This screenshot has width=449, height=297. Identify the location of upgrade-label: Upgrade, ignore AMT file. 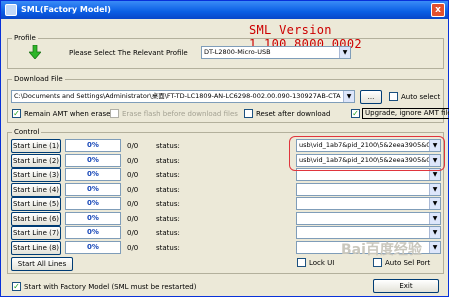
(405, 113).